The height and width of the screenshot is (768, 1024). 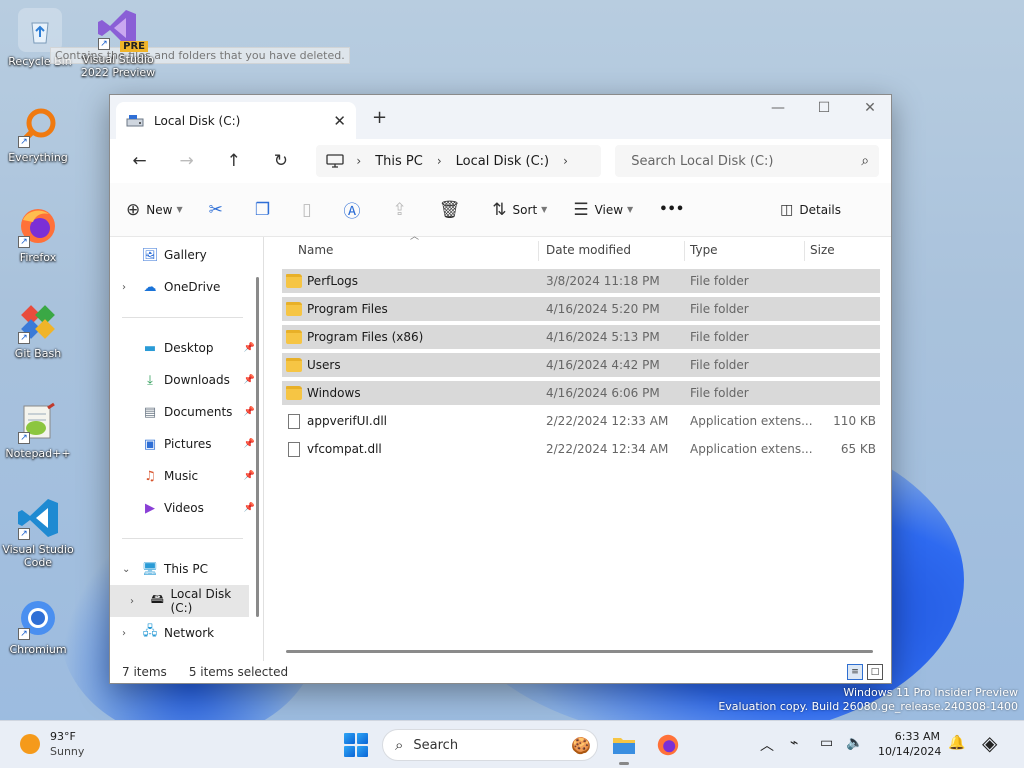 What do you see at coordinates (581, 365) in the screenshot?
I see `file-row: Users 4/16/2024 4:42 PM File folder` at bounding box center [581, 365].